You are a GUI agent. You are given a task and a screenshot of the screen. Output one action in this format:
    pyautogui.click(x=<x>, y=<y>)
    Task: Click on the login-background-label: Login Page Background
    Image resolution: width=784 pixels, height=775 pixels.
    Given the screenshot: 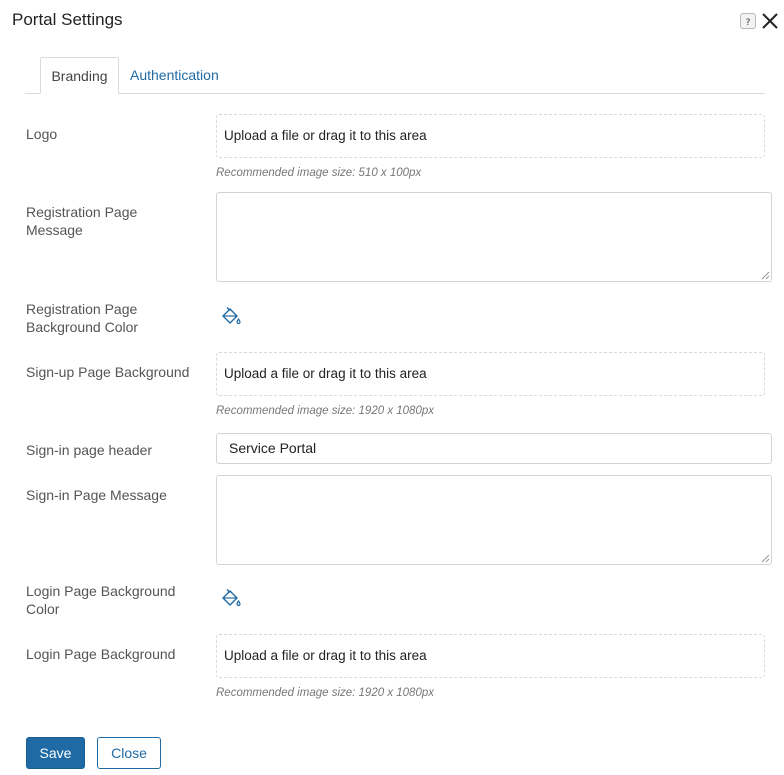 What is the action you would take?
    pyautogui.click(x=101, y=654)
    